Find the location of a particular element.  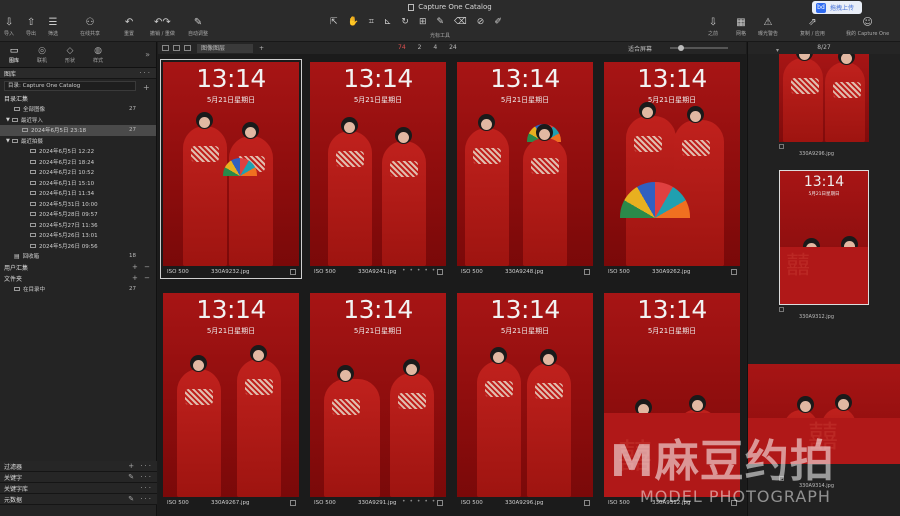

filmstrip-thumbnail is located at coordinates (824, 98).